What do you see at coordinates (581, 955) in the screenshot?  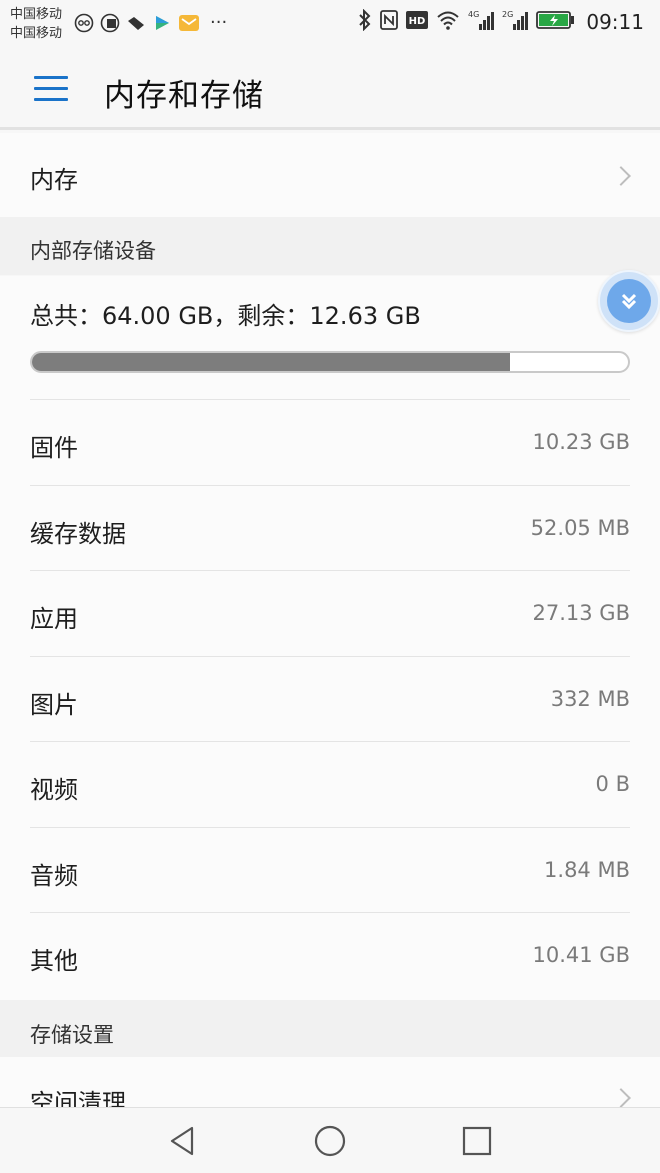 I see `category-size: 10.41 GB` at bounding box center [581, 955].